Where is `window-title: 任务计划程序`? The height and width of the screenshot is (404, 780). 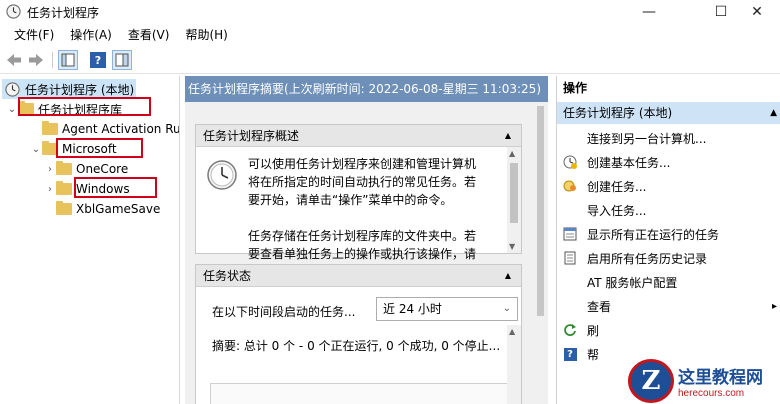
window-title: 任务计划程序 is located at coordinates (63, 13).